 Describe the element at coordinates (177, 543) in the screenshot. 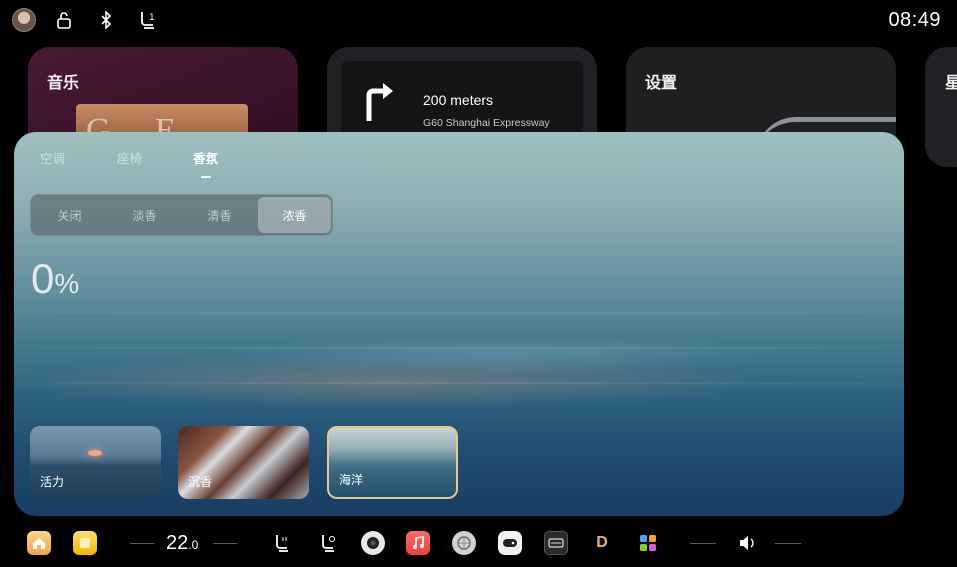

I see `temperature-int: 22` at that location.